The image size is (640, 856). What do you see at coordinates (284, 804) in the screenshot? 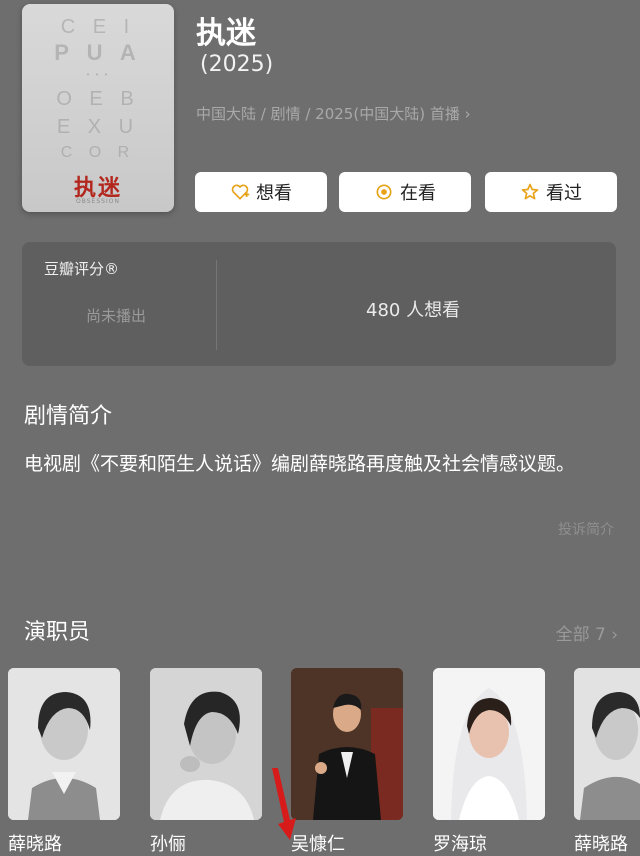
I see `red-arrow-annotation` at bounding box center [284, 804].